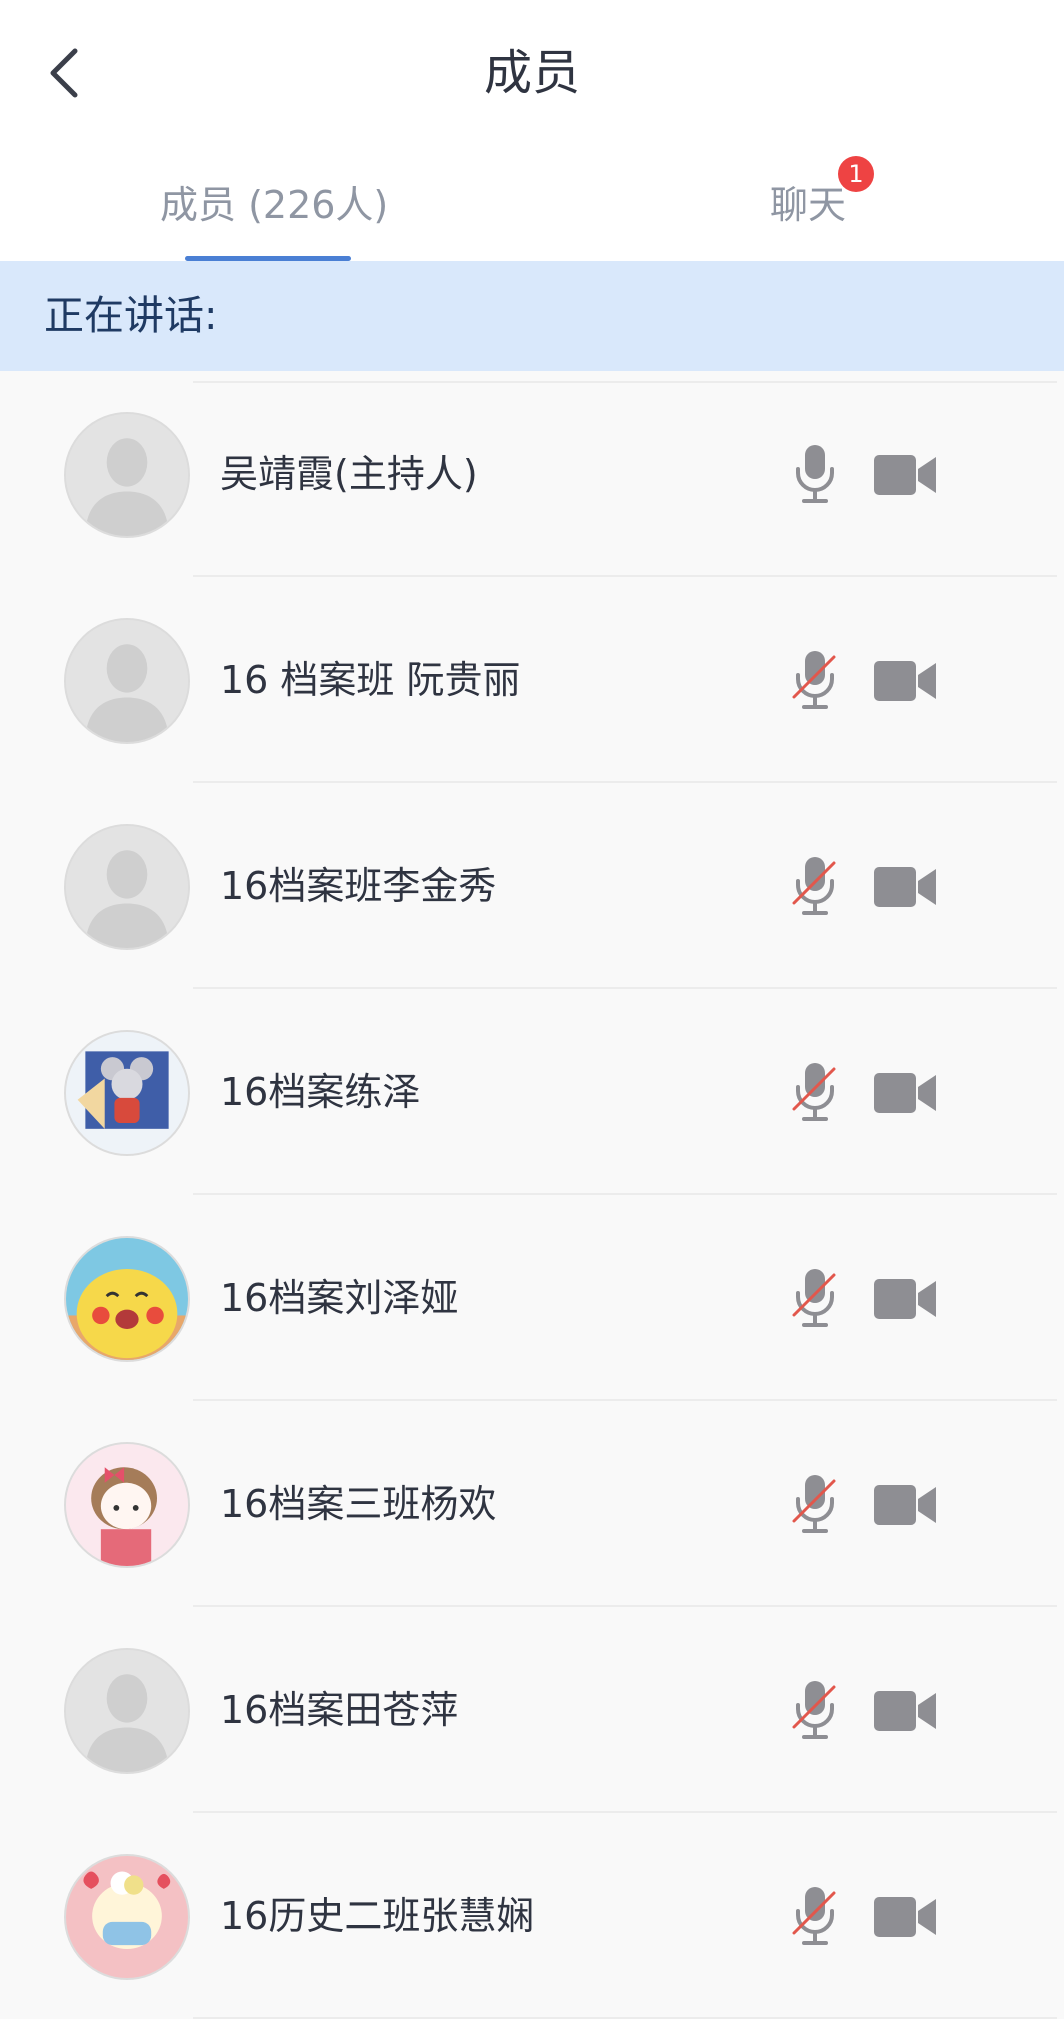  I want to click on speaking-label: 正在讲话:, so click(131, 316).